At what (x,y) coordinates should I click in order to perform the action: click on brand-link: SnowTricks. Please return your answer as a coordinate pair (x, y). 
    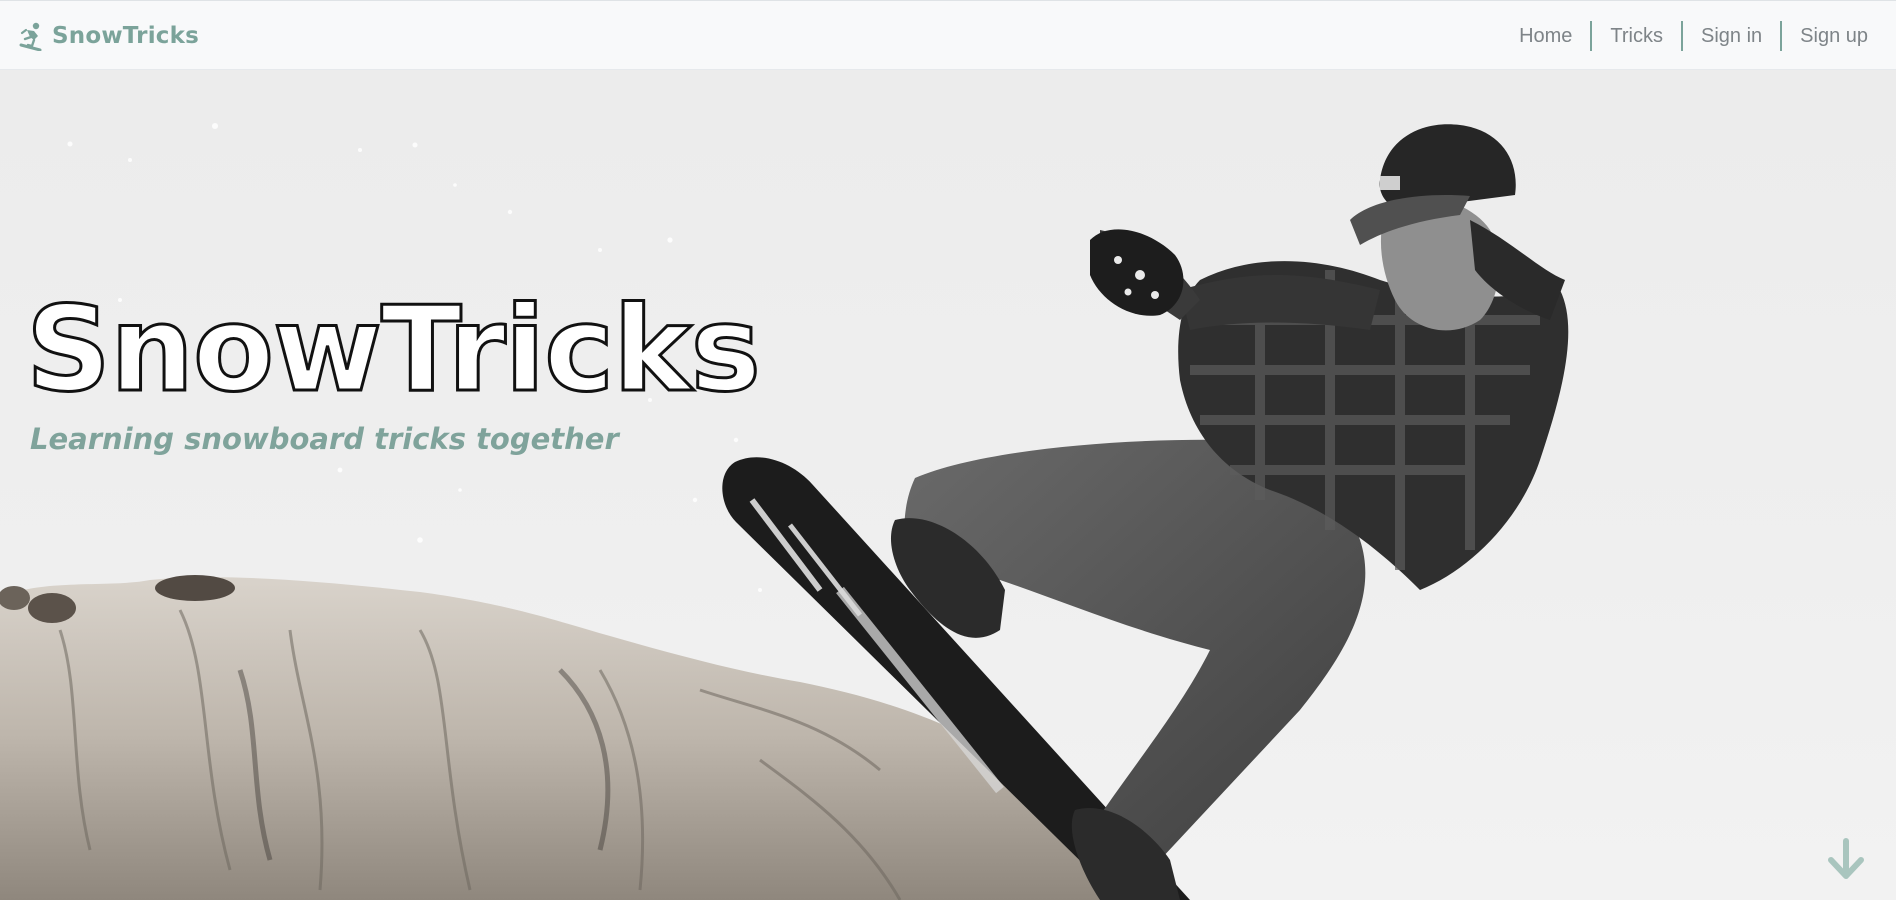
    Looking at the image, I should click on (108, 36).